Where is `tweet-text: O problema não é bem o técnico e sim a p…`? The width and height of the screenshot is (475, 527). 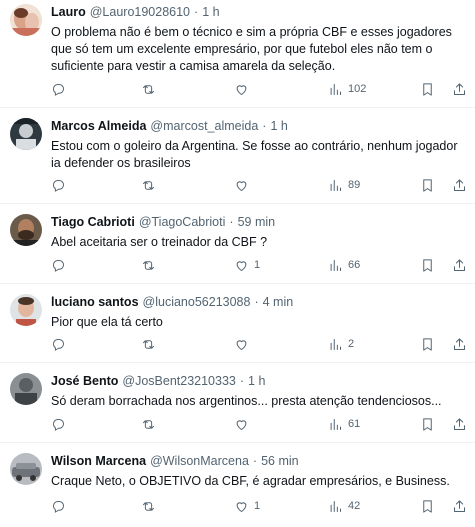 tweet-text: O problema não é bem o técnico e sim a p… is located at coordinates (251, 49).